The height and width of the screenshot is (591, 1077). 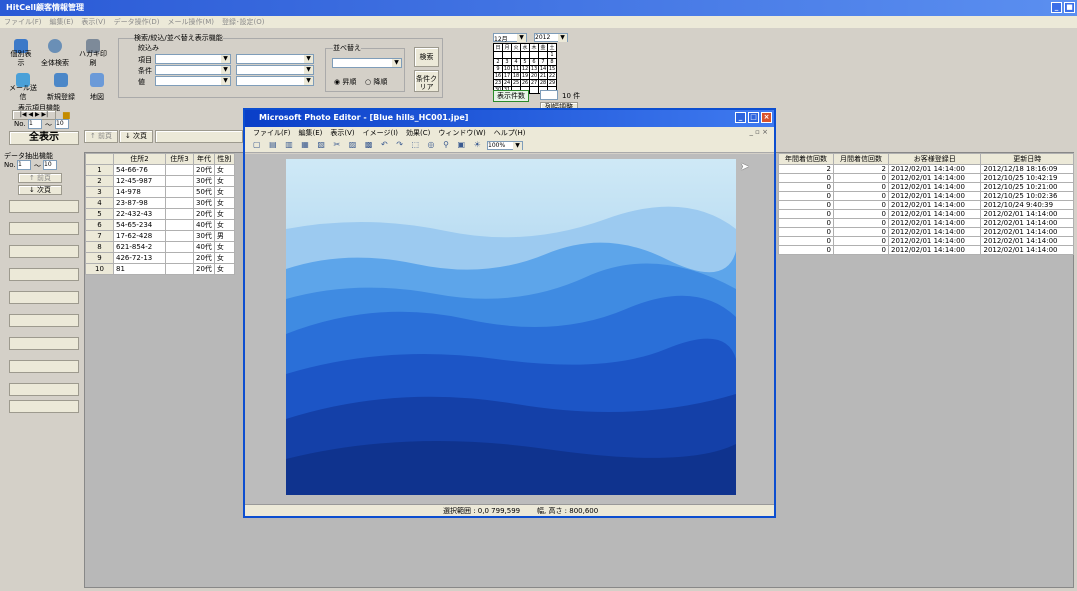 What do you see at coordinates (44, 138) in the screenshot?
I see `show-all-button: 全表示` at bounding box center [44, 138].